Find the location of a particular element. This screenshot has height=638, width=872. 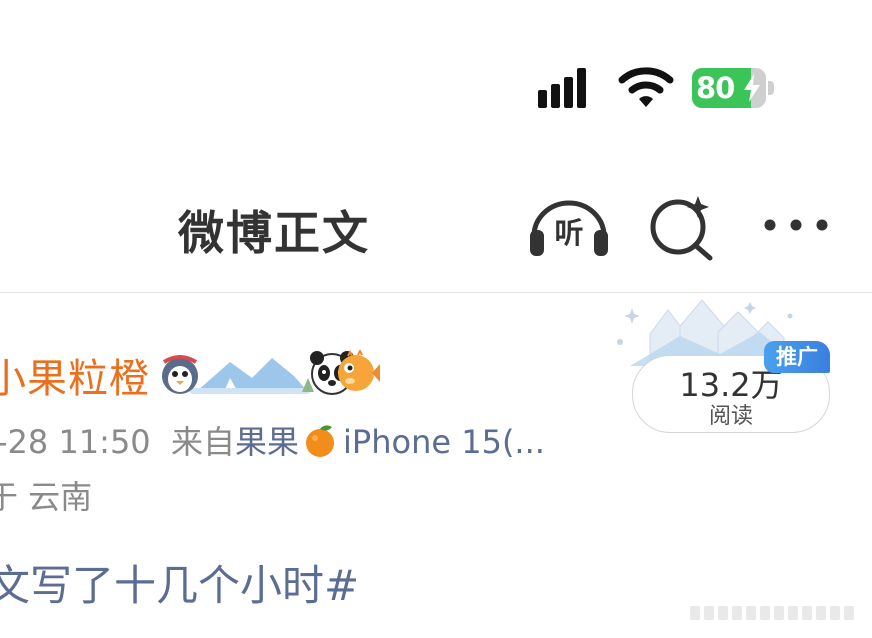

views-label: 阅读 is located at coordinates (730, 416).